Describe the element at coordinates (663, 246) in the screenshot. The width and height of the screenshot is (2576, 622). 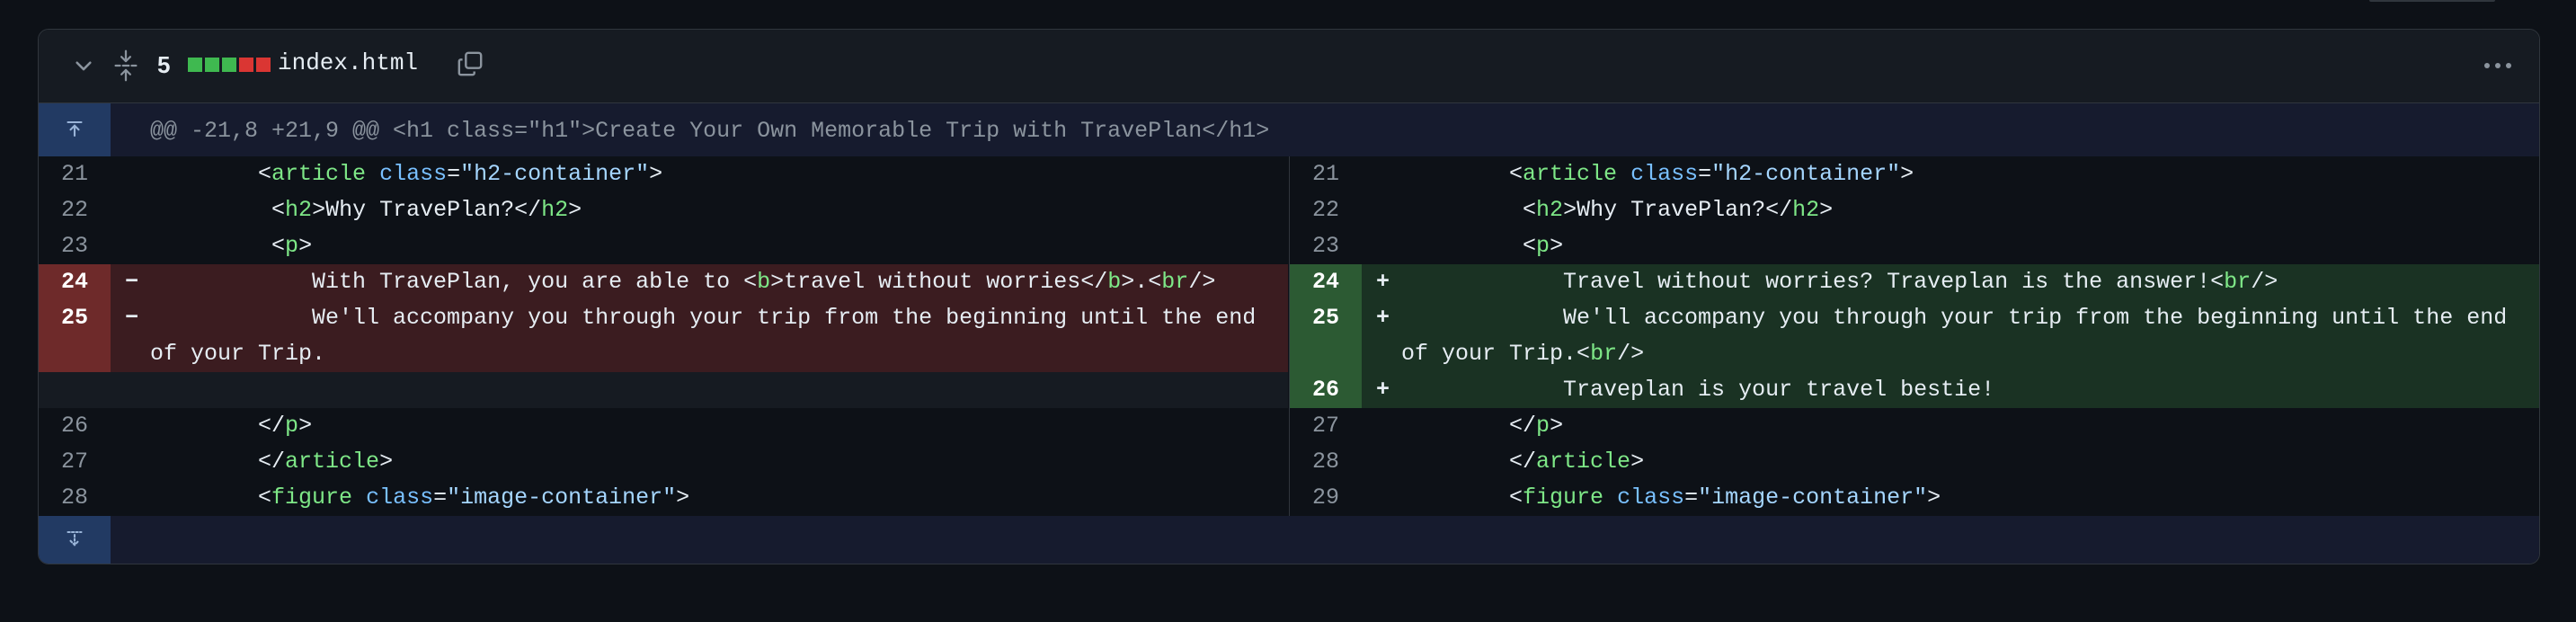
I see `diff-line-left: 23 <p>` at that location.